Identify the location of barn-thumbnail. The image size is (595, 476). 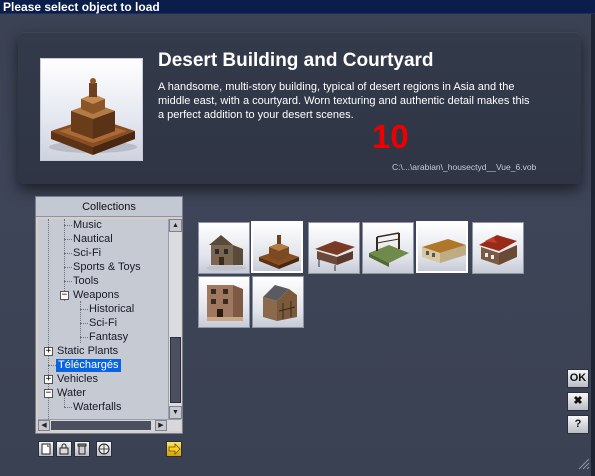
(278, 302).